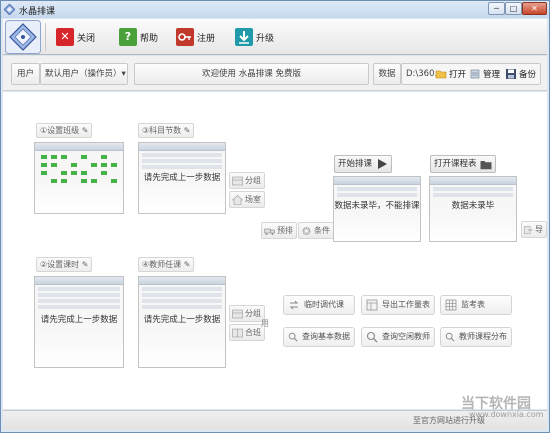 This screenshot has height=433, width=550. Describe the element at coordinates (473, 206) in the screenshot. I see `data-not-entered-message: 数据未录毕` at that location.